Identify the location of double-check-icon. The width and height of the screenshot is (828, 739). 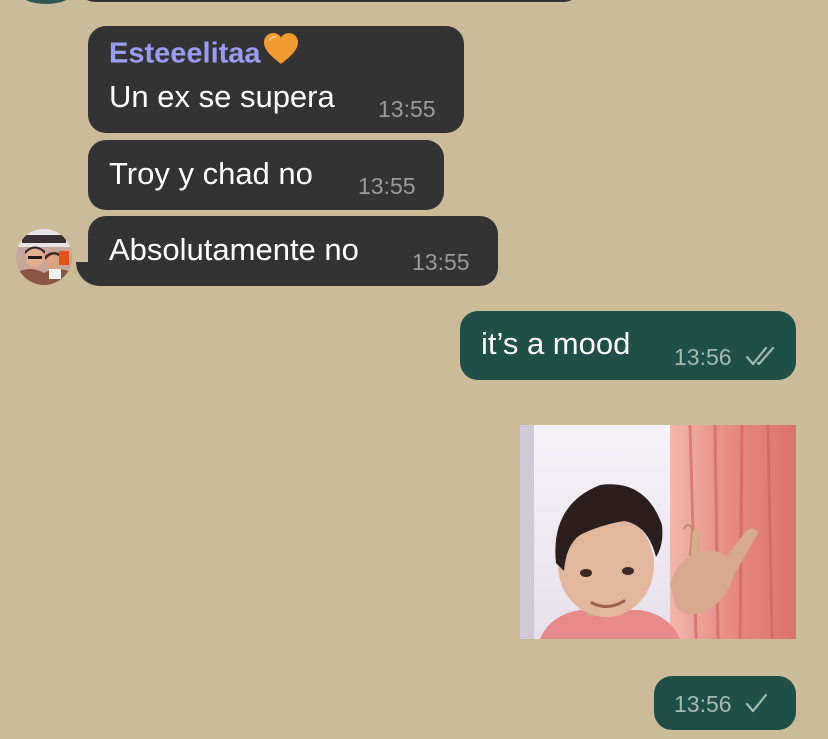
(761, 358).